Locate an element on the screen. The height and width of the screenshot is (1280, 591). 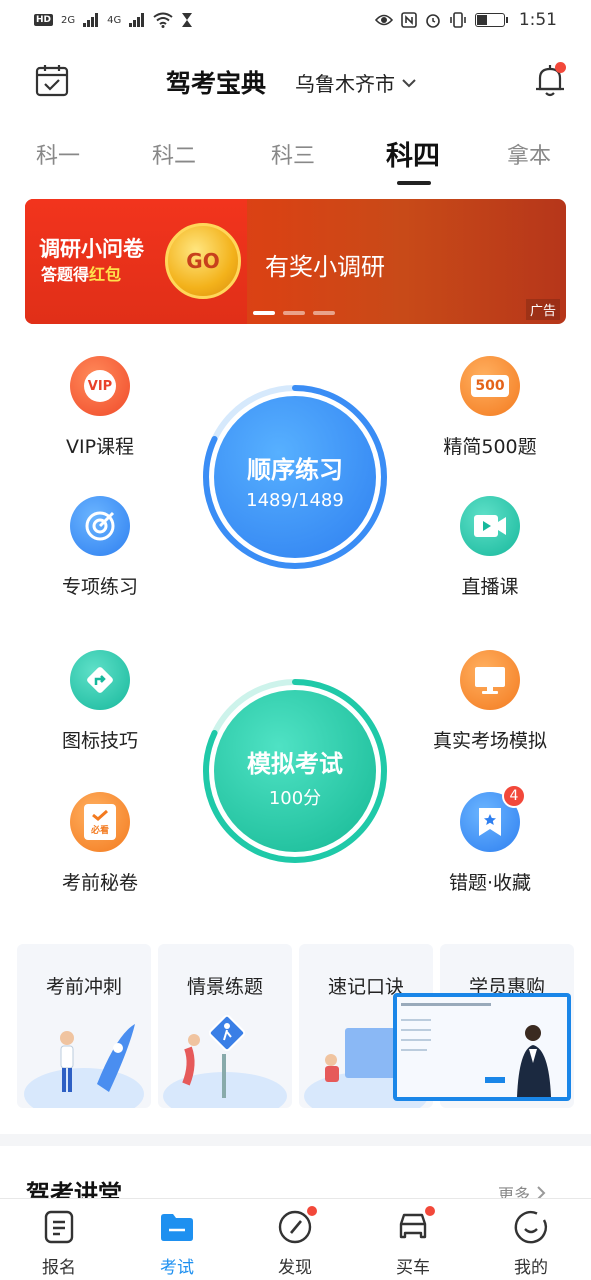
kaoqian-item: 必看 考前秘卷 is located at coordinates (100, 843).